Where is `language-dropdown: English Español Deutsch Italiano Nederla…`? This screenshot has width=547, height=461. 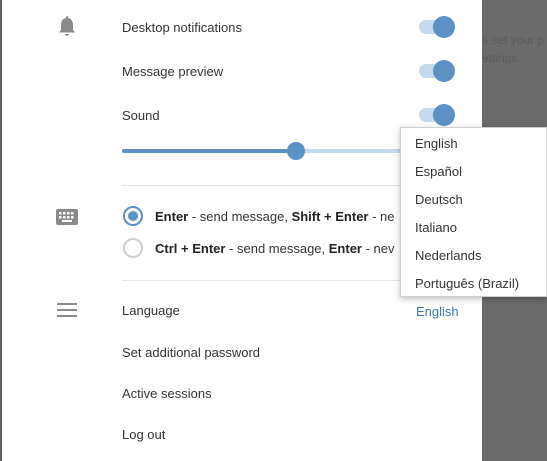
language-dropdown: English Español Deutsch Italiano Nederla… is located at coordinates (473, 212).